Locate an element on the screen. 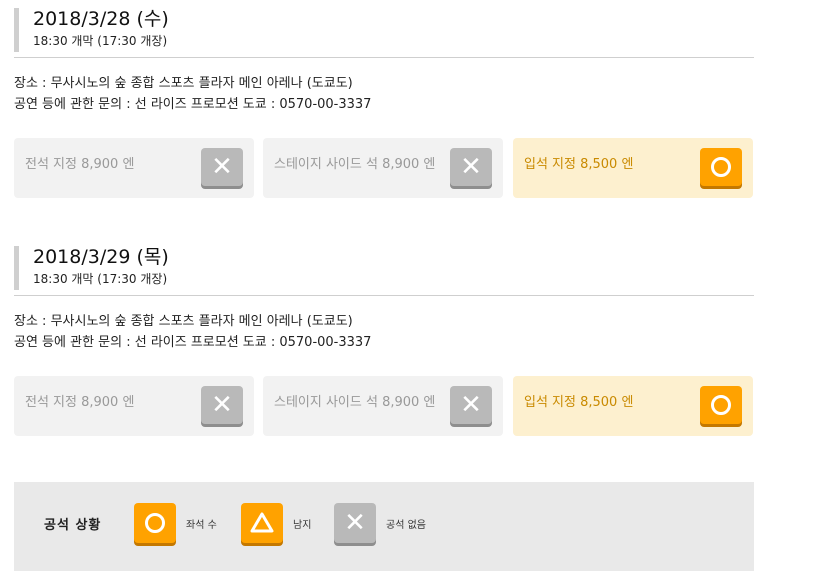 The image size is (814, 571). triangle-icon-shape is located at coordinates (262, 522).